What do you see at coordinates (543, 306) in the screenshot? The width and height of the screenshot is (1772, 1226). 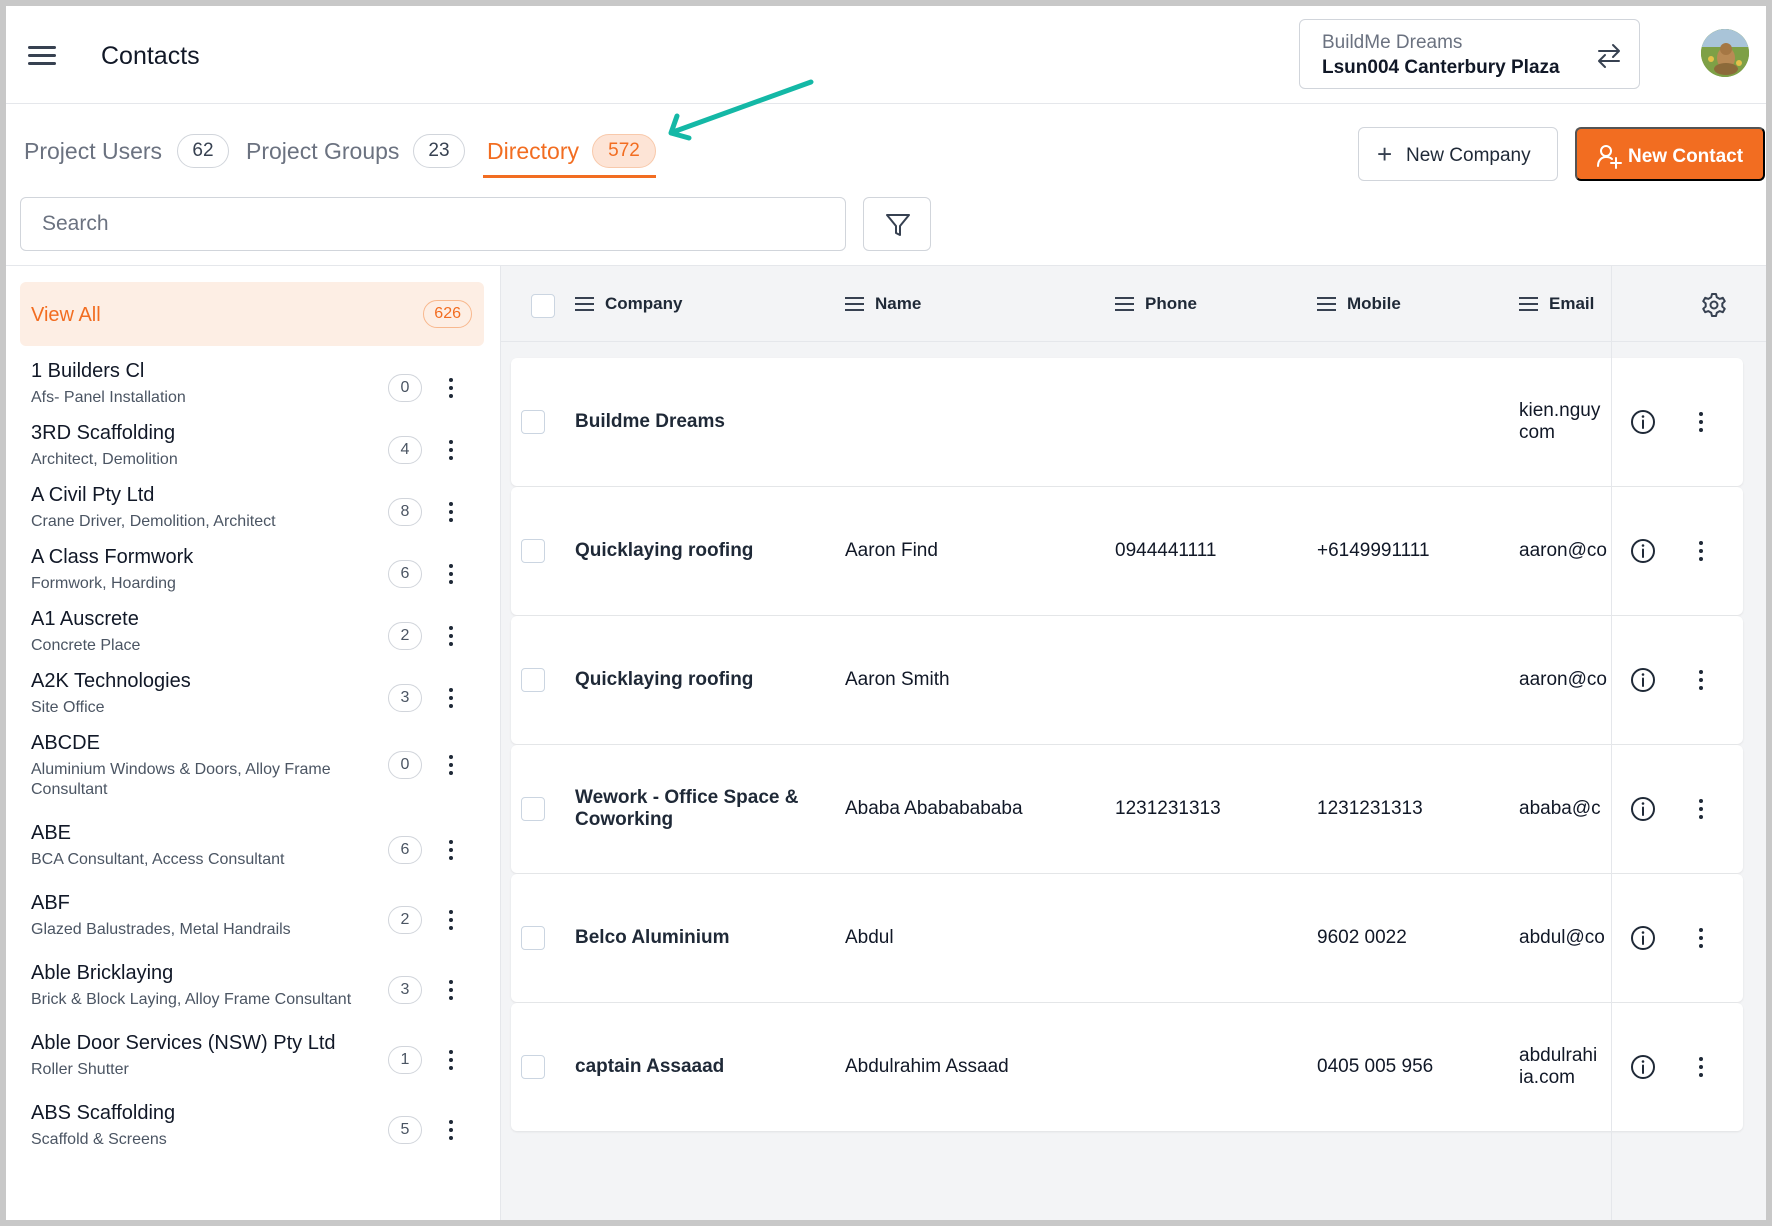 I see `select-all-checkbox` at bounding box center [543, 306].